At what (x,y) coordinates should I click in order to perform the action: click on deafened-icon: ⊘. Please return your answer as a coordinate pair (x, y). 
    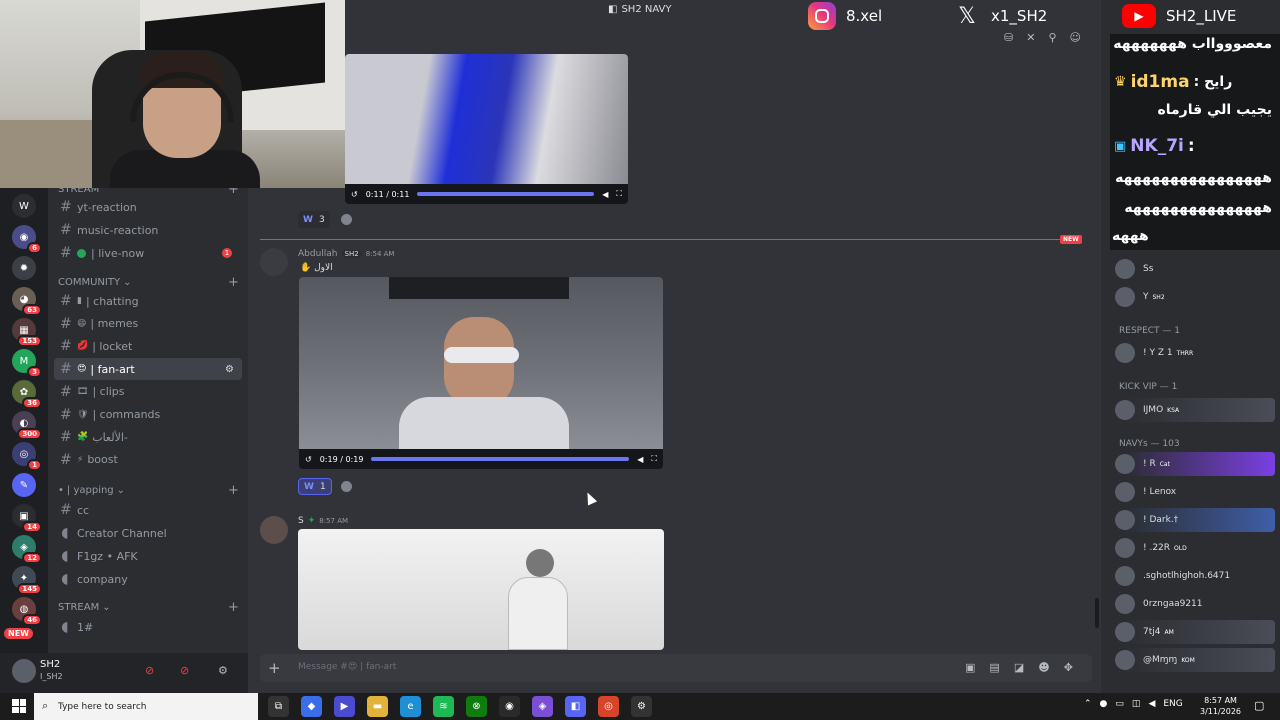
    Looking at the image, I should click on (184, 670).